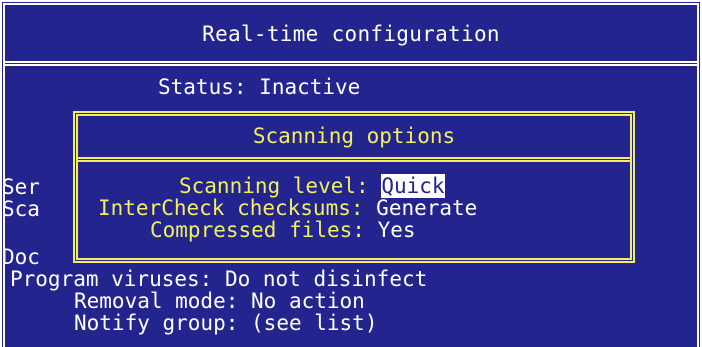 This screenshot has height=347, width=702. Describe the element at coordinates (21, 209) in the screenshot. I see `obscured-label-sca: Sca` at that location.